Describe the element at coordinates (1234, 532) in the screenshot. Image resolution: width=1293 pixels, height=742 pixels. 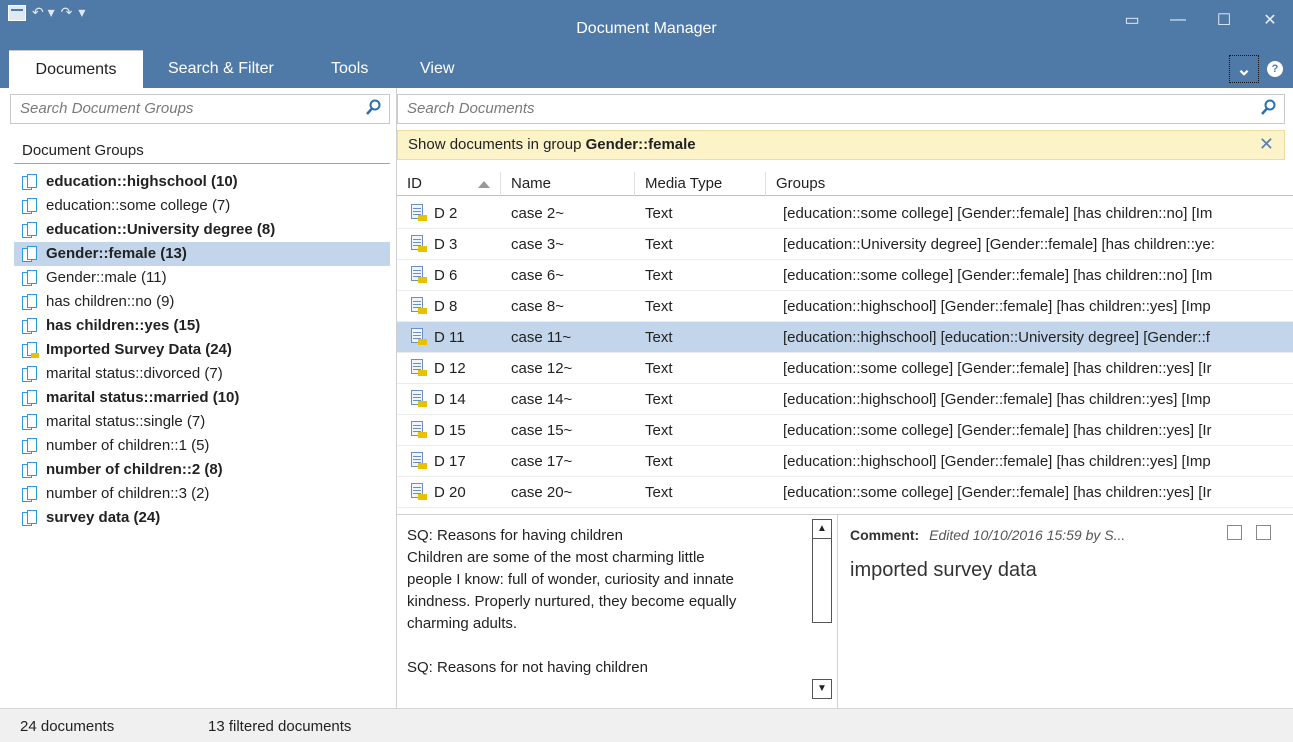
I see `open-comment-icon` at that location.